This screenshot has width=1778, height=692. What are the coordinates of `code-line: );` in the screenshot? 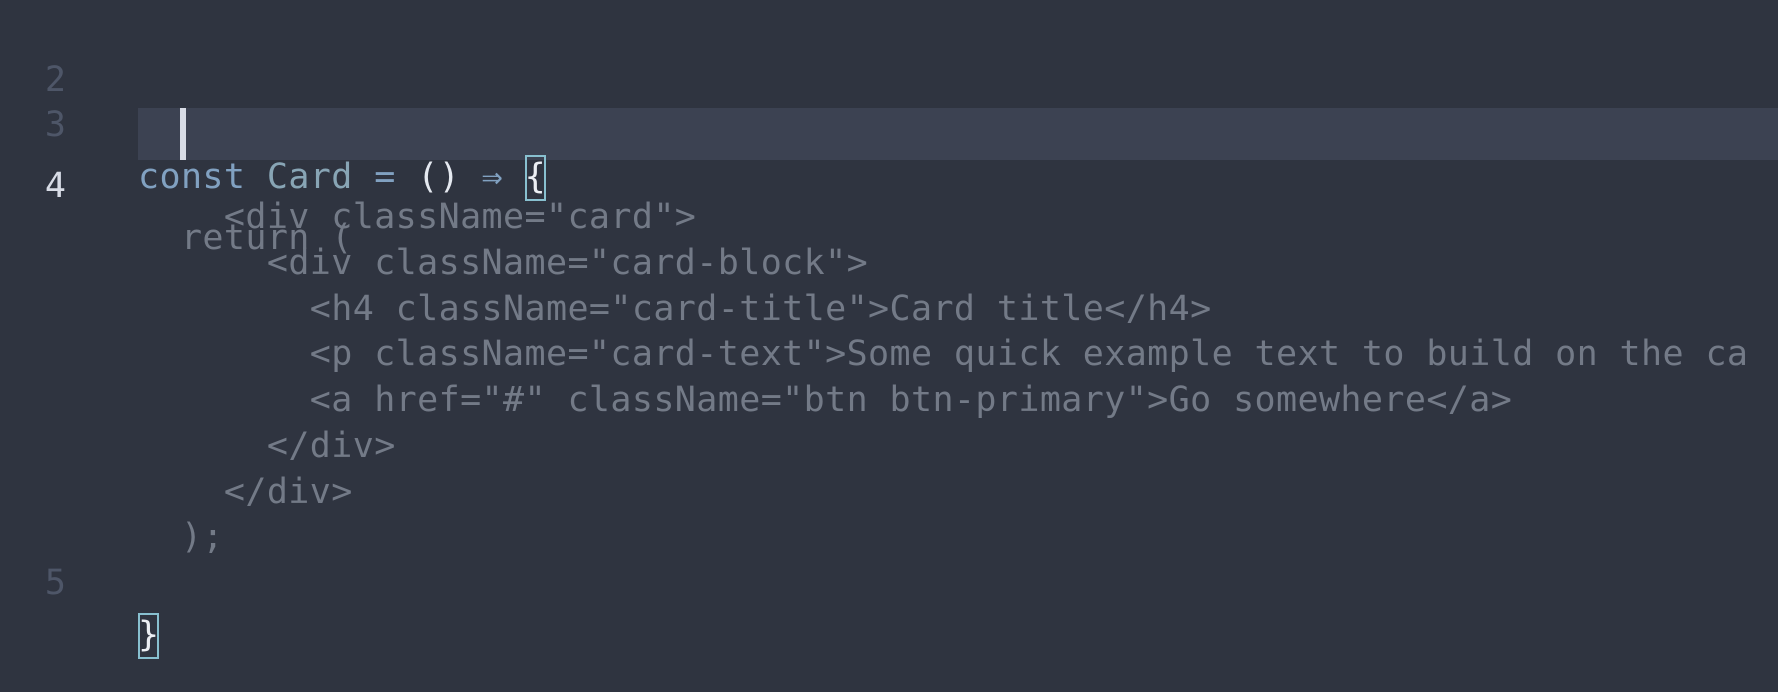 It's located at (889, 508).